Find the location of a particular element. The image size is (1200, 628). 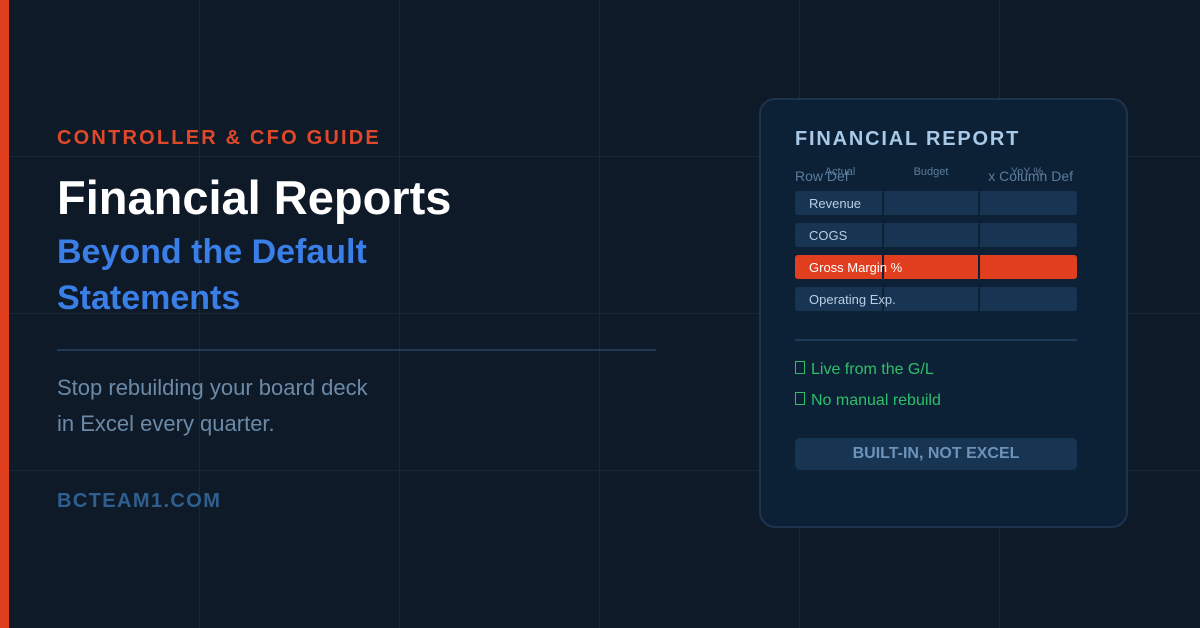

row-label: COGS is located at coordinates (828, 235).